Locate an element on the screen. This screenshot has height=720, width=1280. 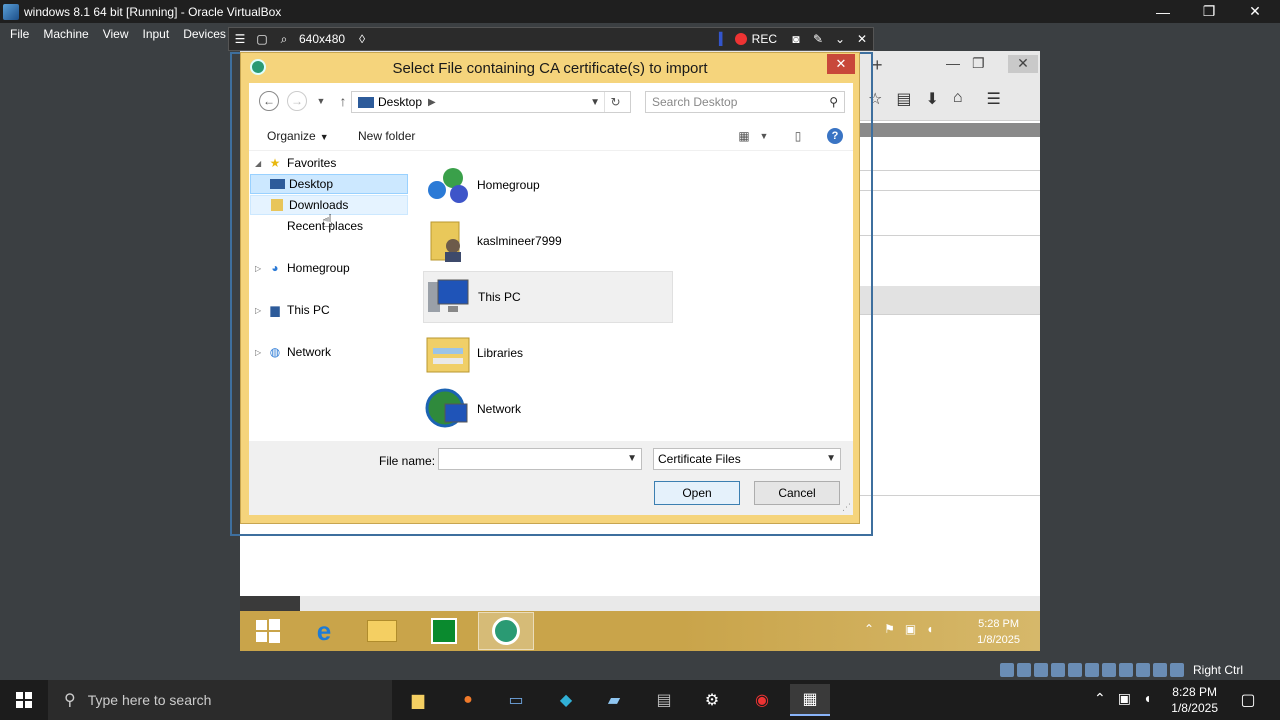
file-item-user-folder: kaslmineer7999 is located at coordinates (548, 241).